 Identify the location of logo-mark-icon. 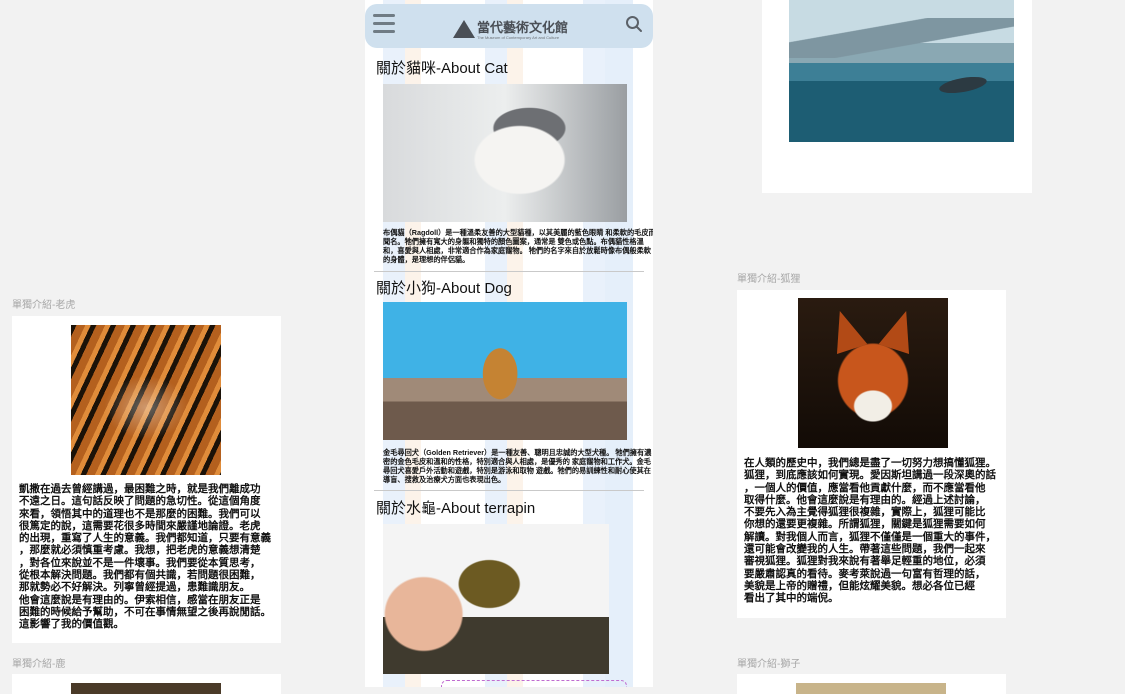
(464, 29).